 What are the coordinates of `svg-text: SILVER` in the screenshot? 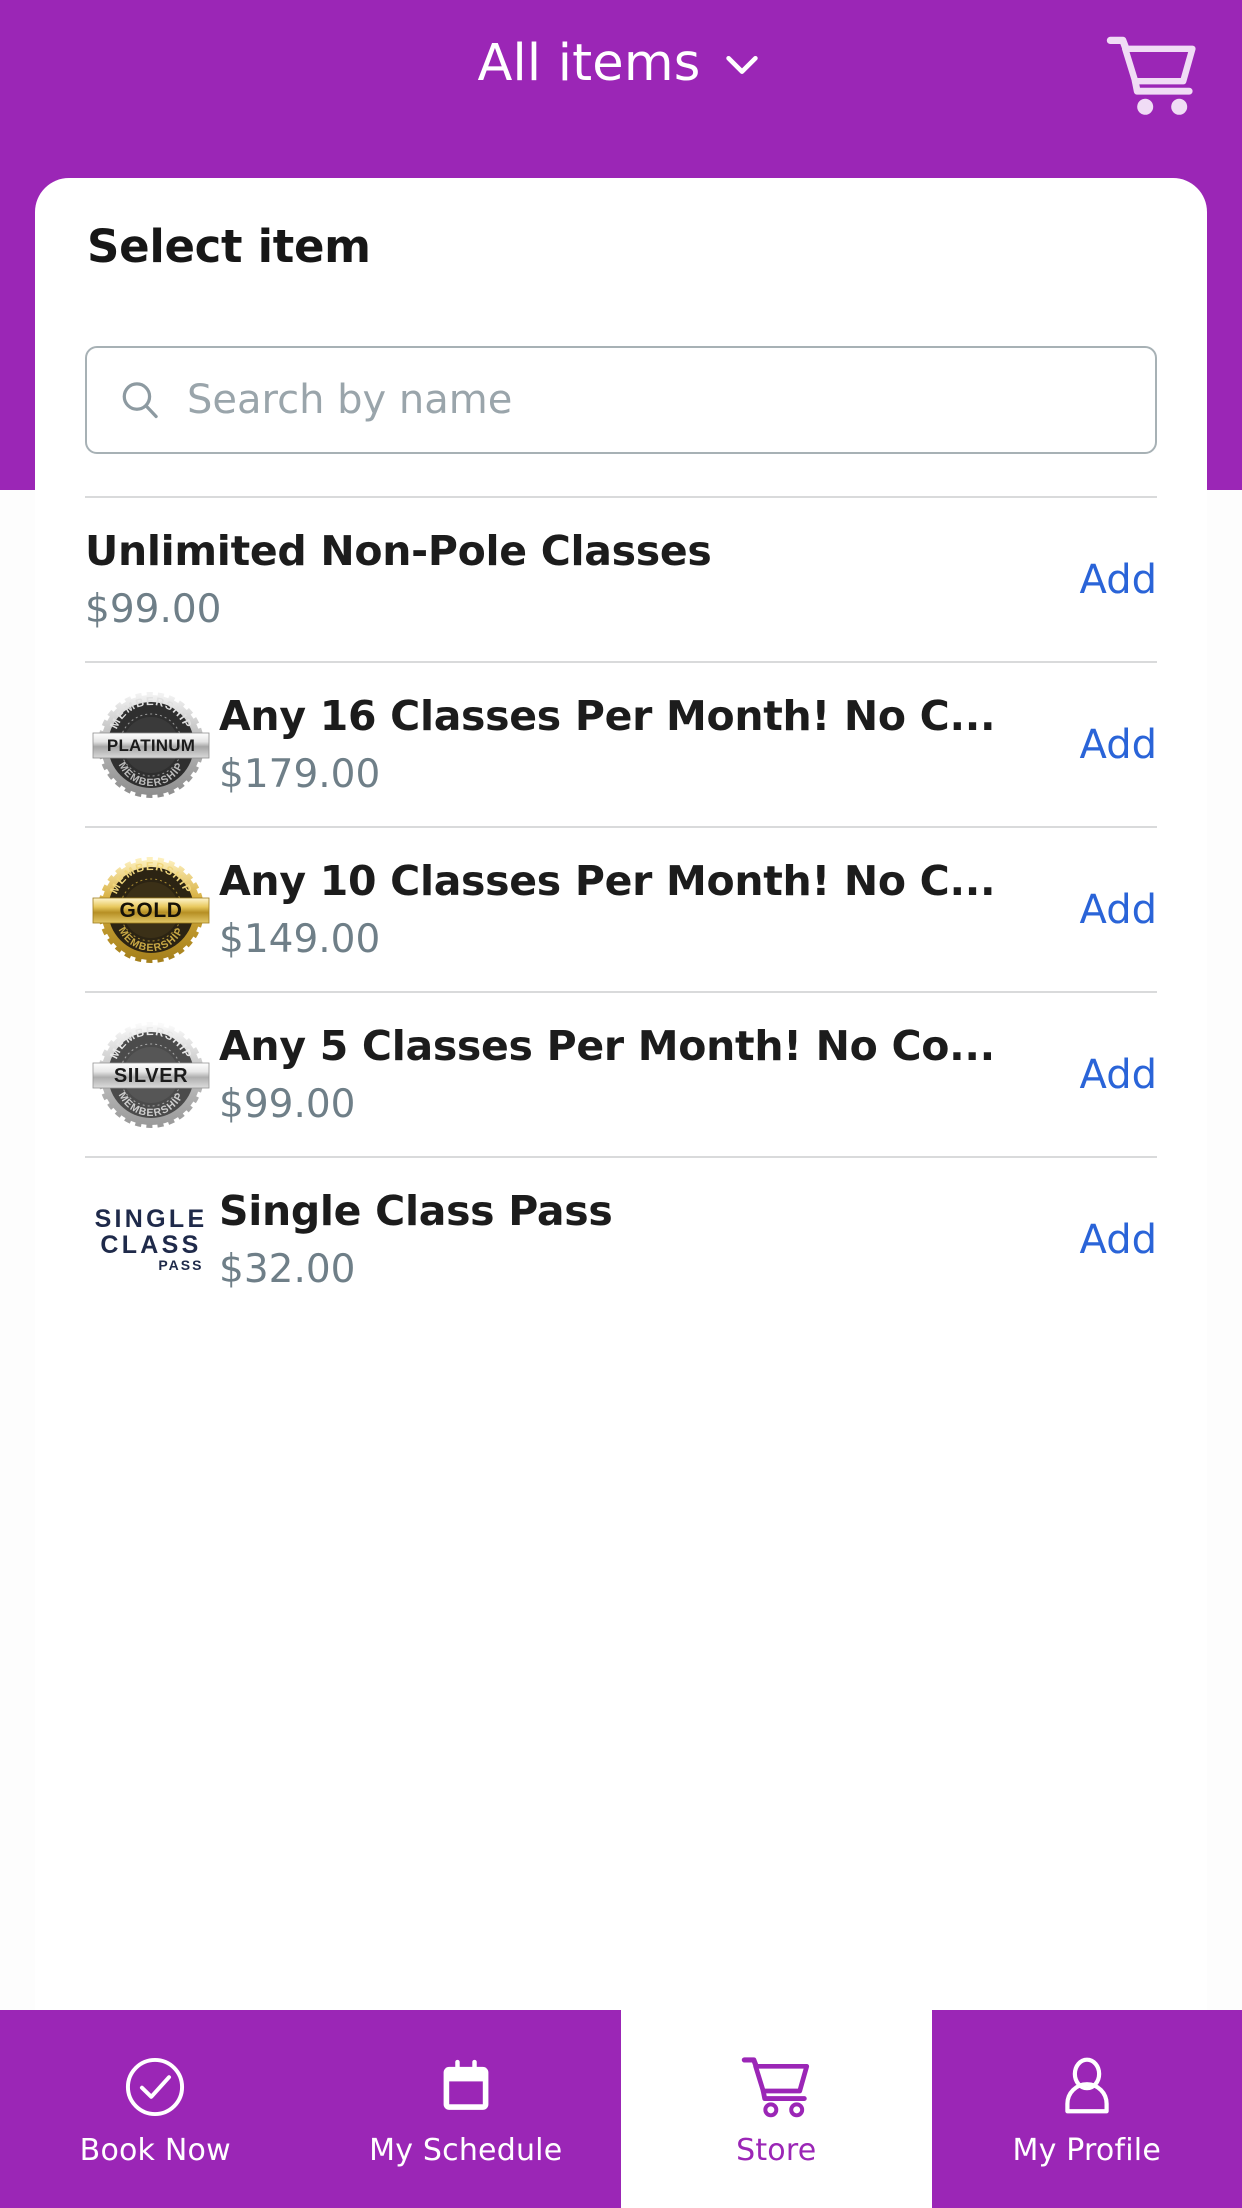 It's located at (151, 1076).